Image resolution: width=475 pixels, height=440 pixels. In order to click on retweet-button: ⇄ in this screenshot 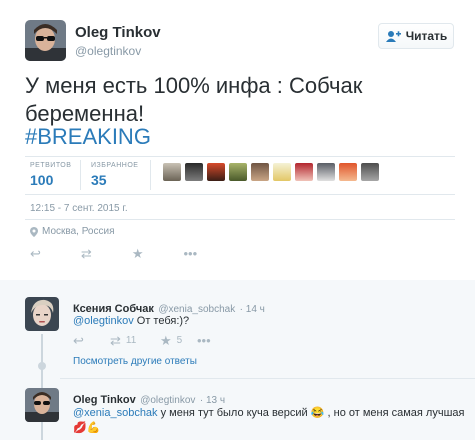, I will do `click(86, 253)`.